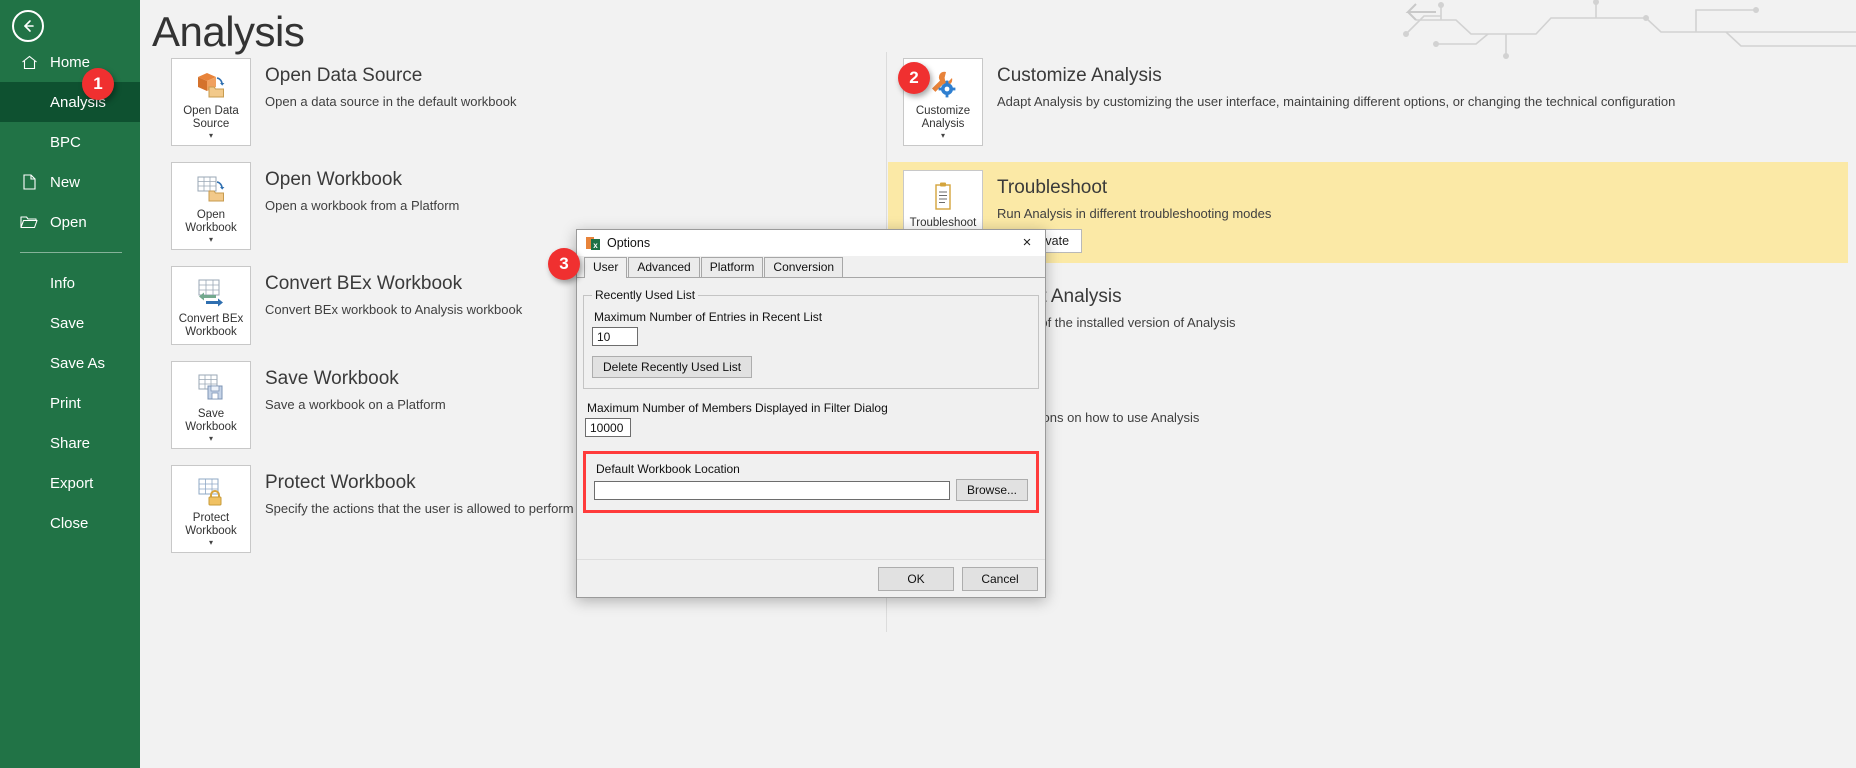 Image resolution: width=1856 pixels, height=768 pixels. What do you see at coordinates (98, 84) in the screenshot?
I see `step-badge-1: 1` at bounding box center [98, 84].